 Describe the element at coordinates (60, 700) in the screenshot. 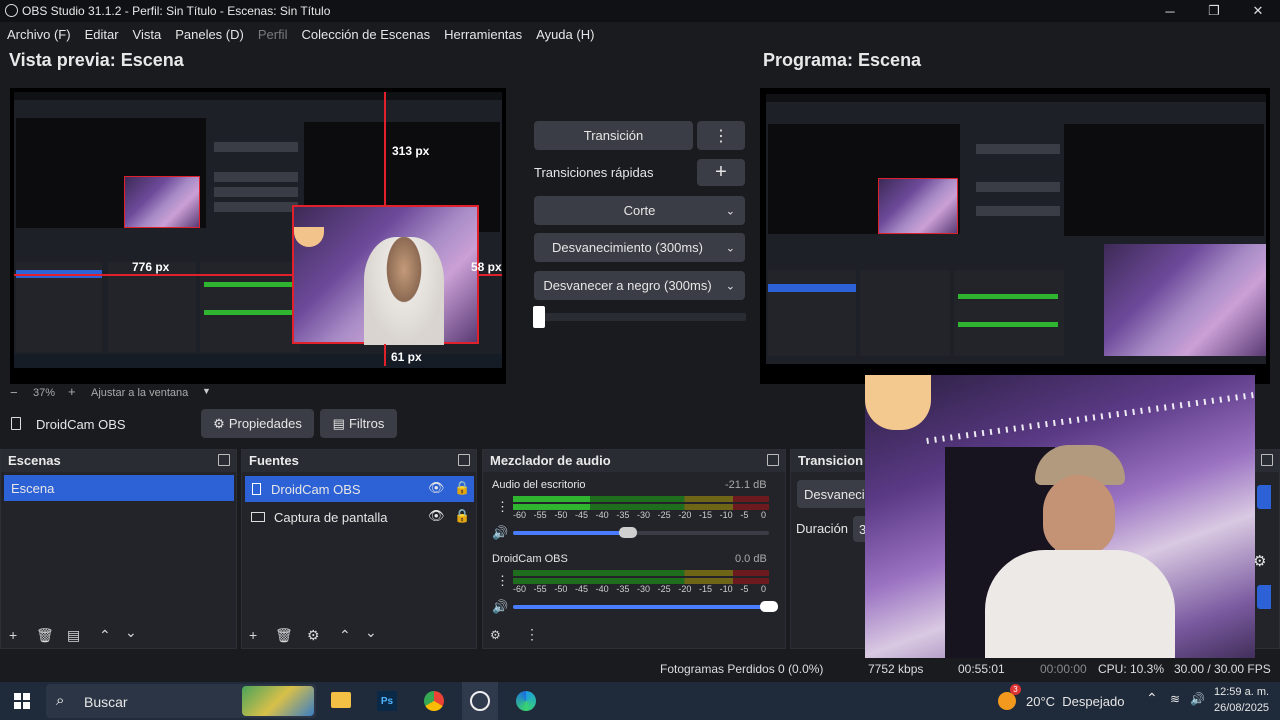

I see `search-icon: ⌕` at that location.